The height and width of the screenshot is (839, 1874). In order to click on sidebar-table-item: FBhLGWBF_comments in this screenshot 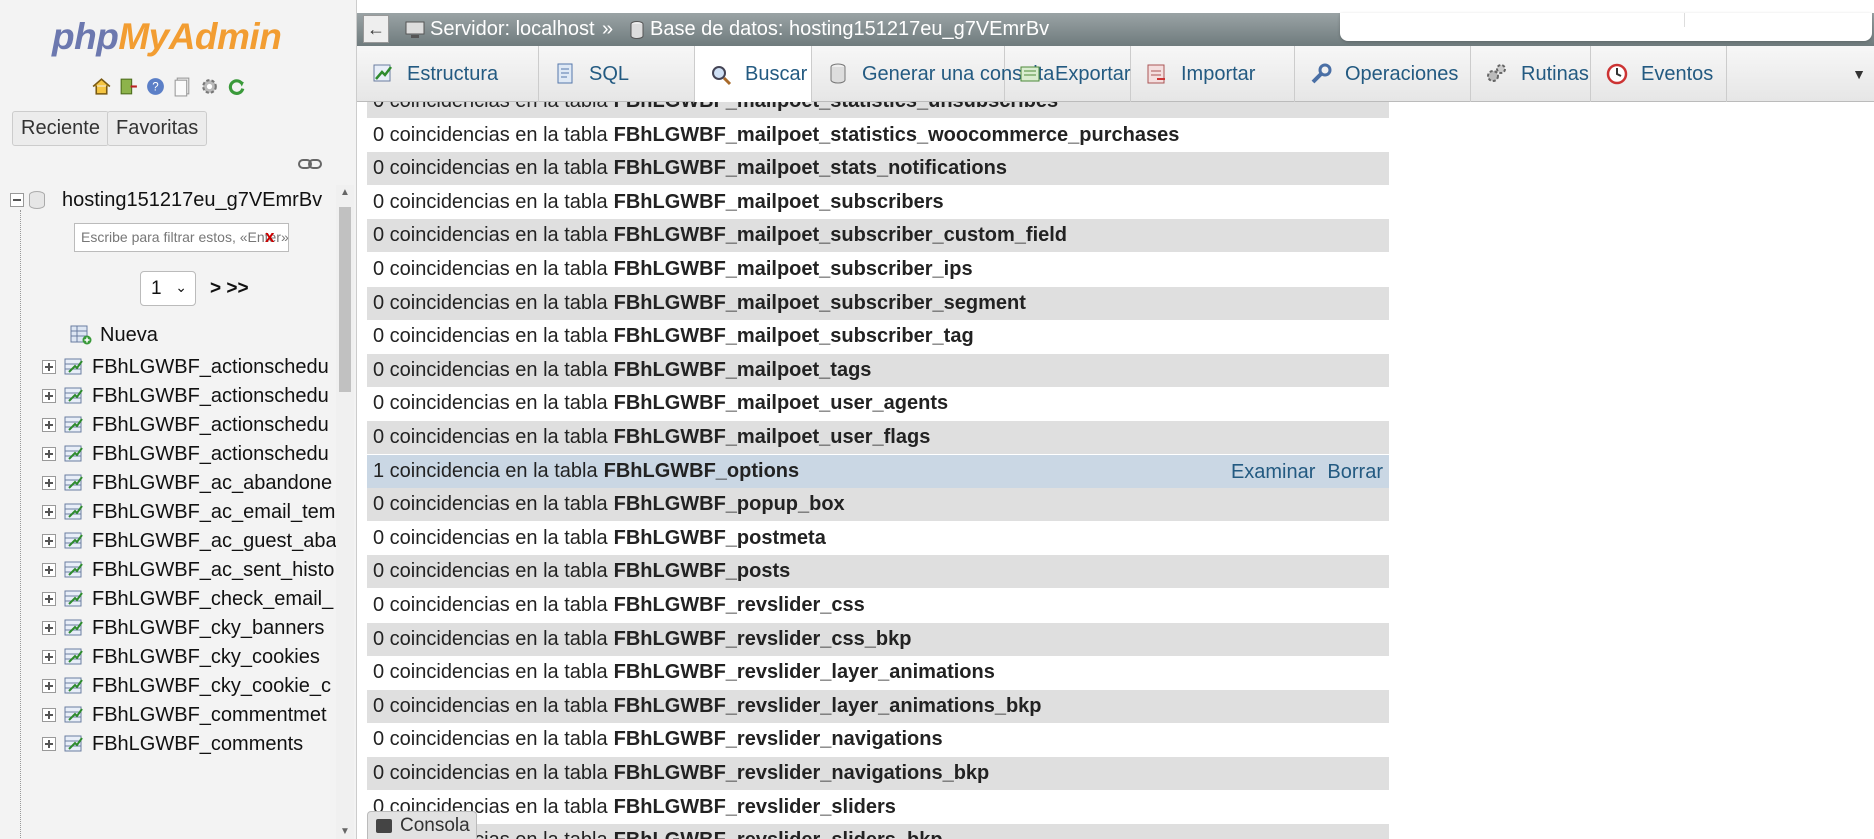, I will do `click(172, 744)`.